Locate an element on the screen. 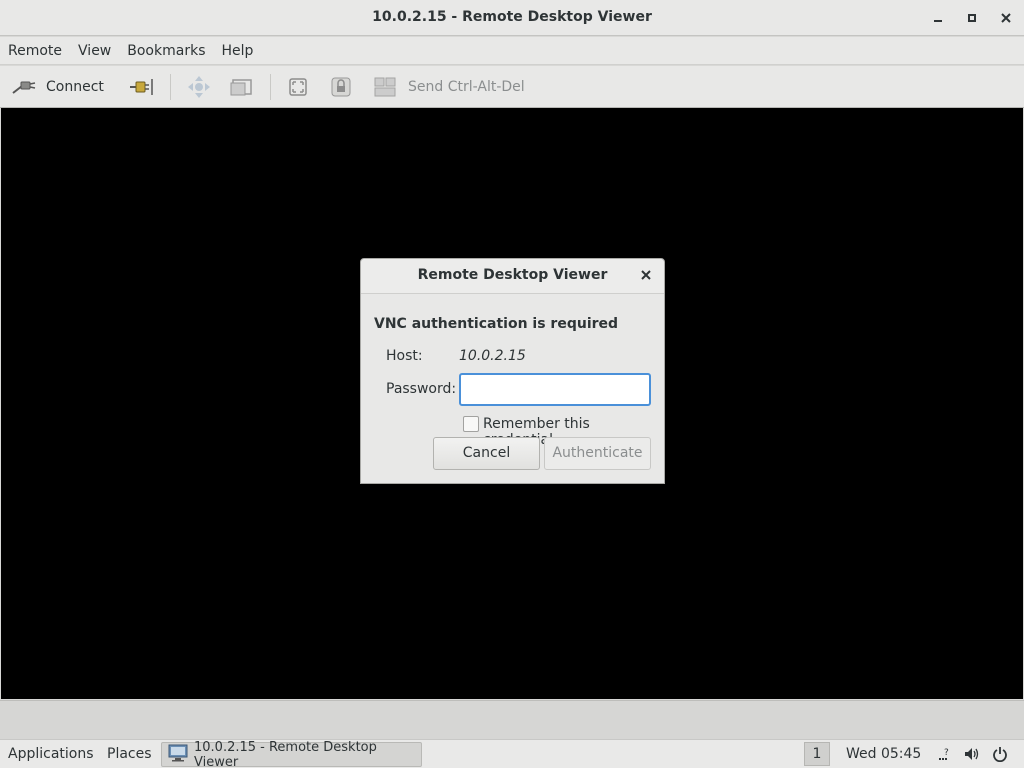 The width and height of the screenshot is (1024, 768). disconnect-icon is located at coordinates (141, 87).